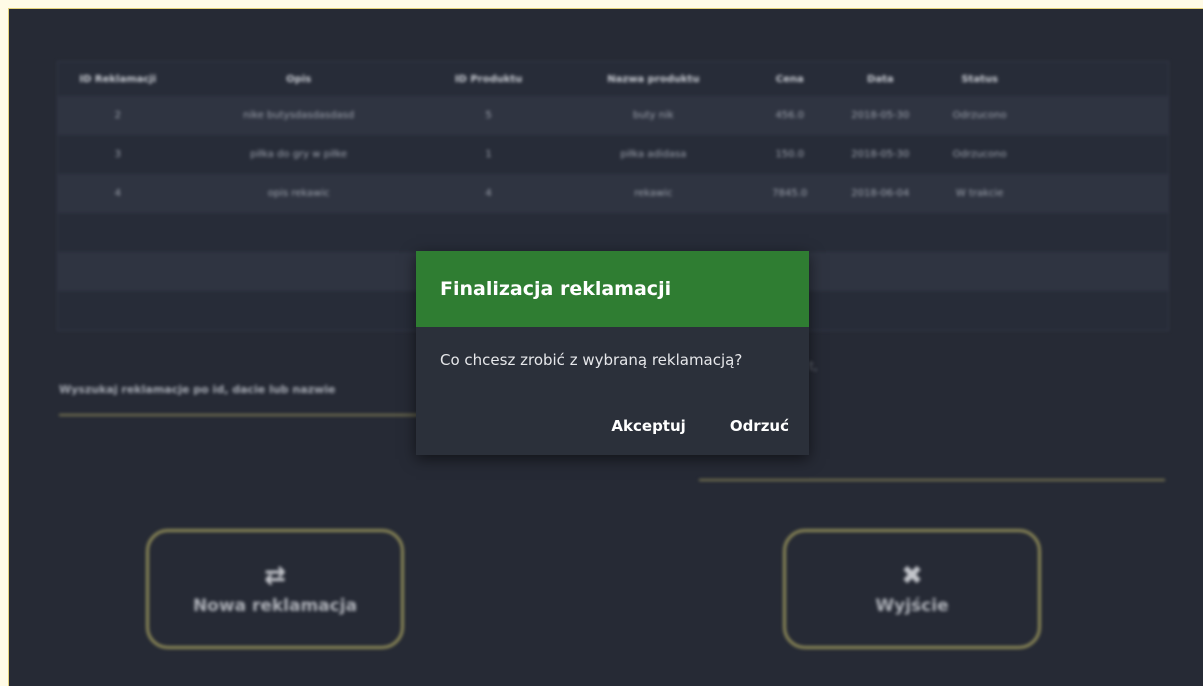 The width and height of the screenshot is (1203, 686). Describe the element at coordinates (880, 193) in the screenshot. I see `table-cell: 2018-06-04` at that location.